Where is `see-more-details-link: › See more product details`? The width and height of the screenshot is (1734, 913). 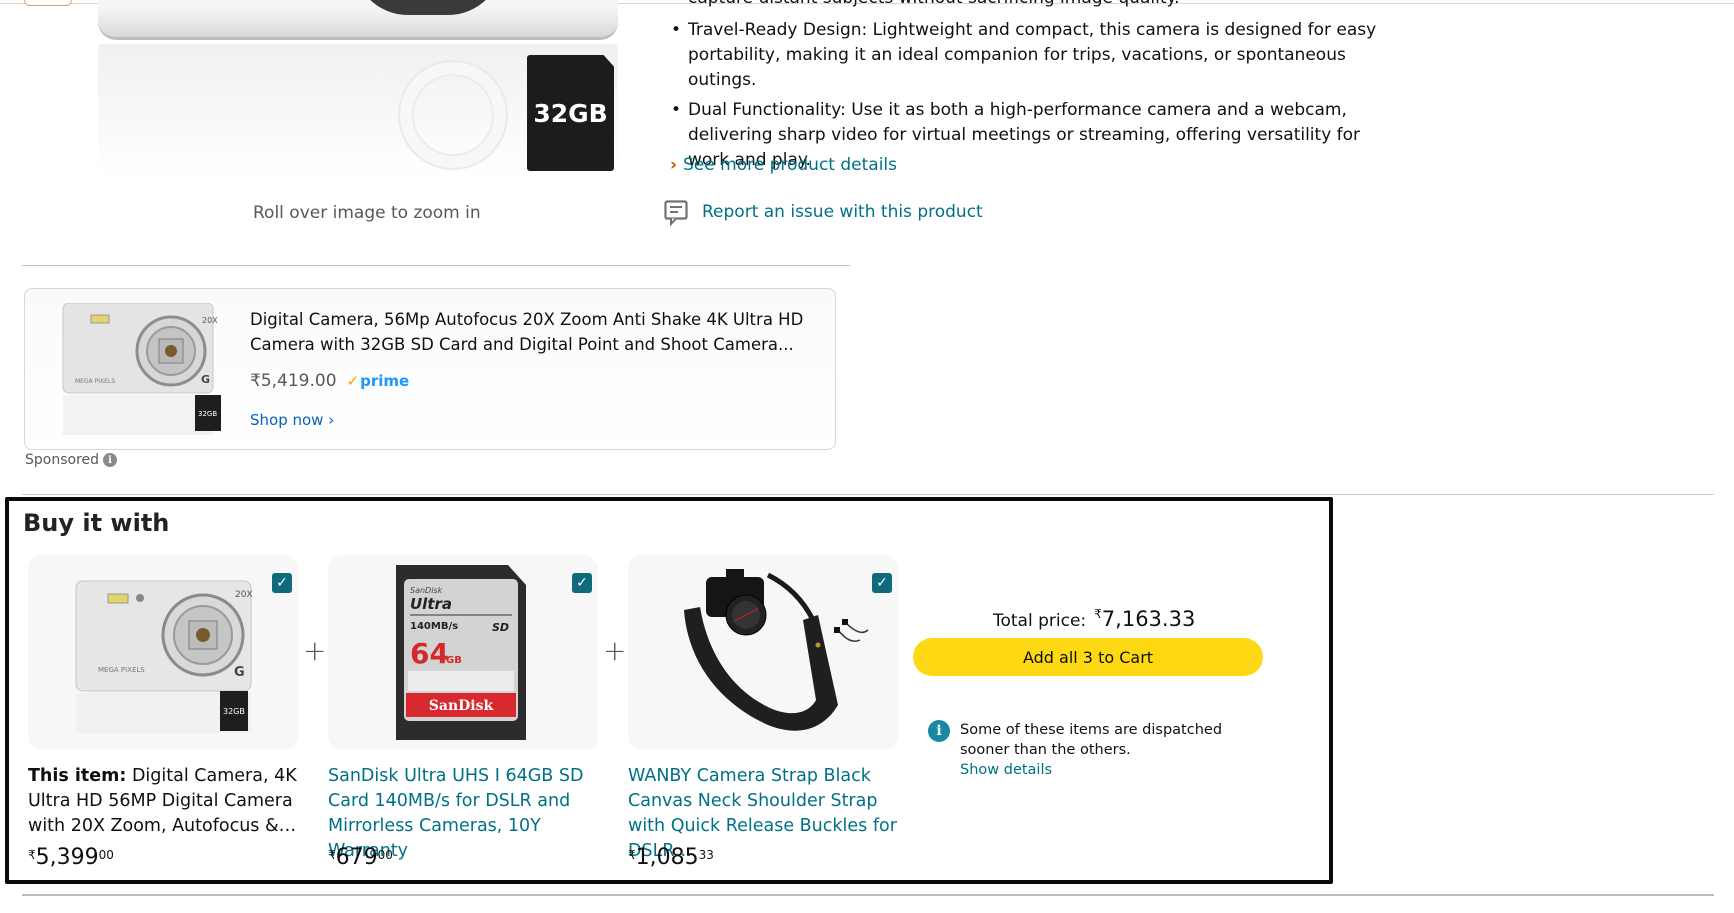
see-more-details-link: › See more product details is located at coordinates (783, 165).